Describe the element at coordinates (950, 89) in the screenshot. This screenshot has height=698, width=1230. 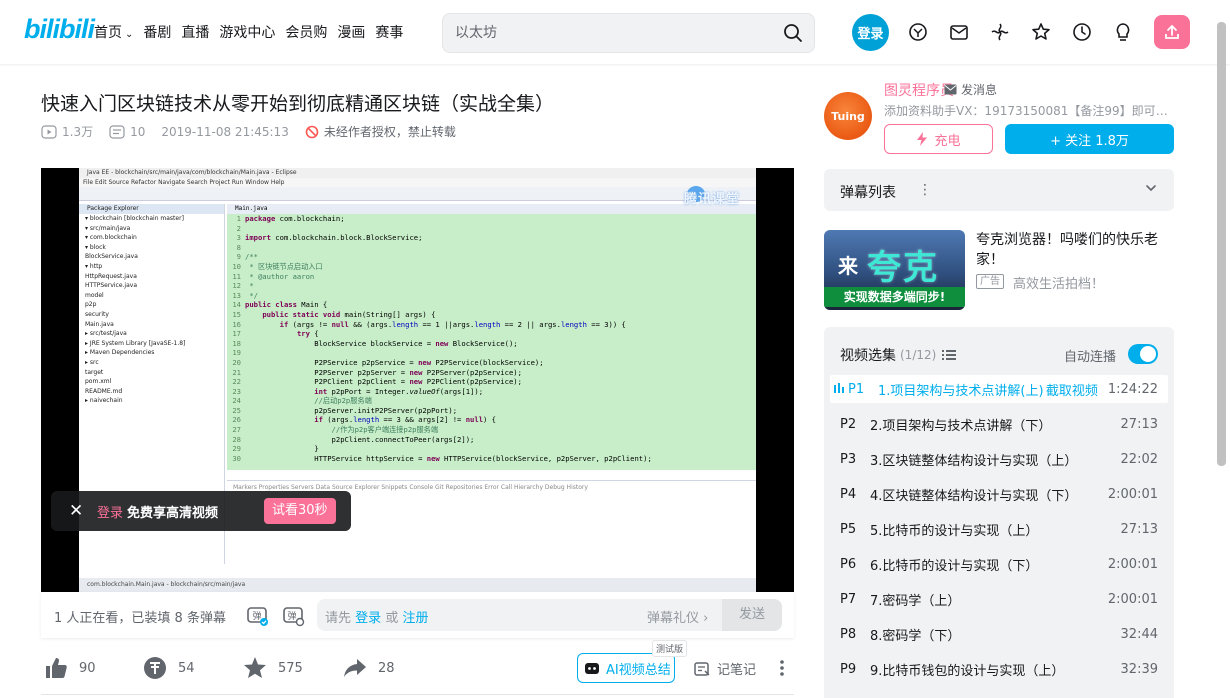
I see `envelope-icon` at that location.